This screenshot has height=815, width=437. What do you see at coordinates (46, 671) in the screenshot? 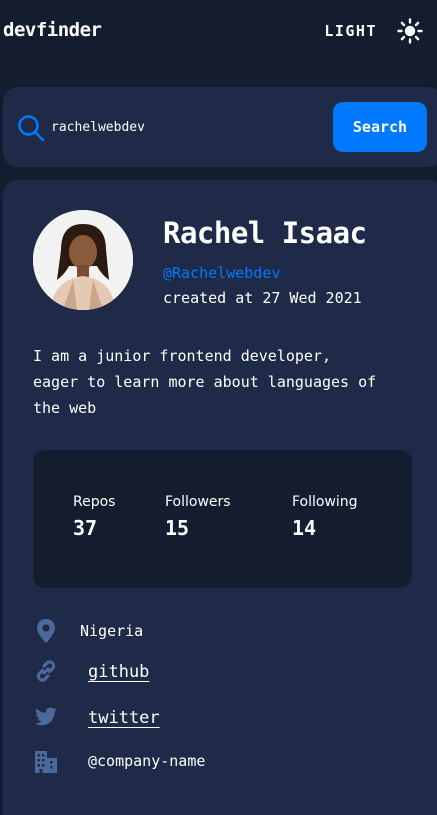
I see `link-icon` at bounding box center [46, 671].